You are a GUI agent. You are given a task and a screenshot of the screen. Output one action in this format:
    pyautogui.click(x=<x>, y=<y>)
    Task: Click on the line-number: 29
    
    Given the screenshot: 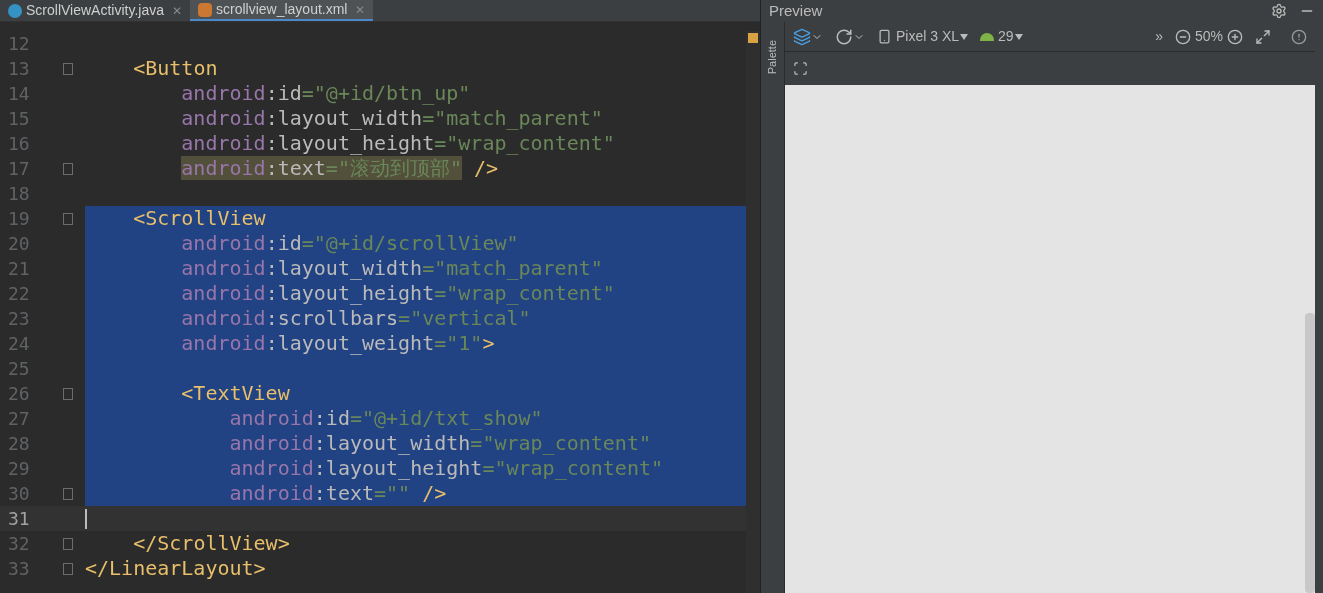 What is the action you would take?
    pyautogui.click(x=19, y=469)
    